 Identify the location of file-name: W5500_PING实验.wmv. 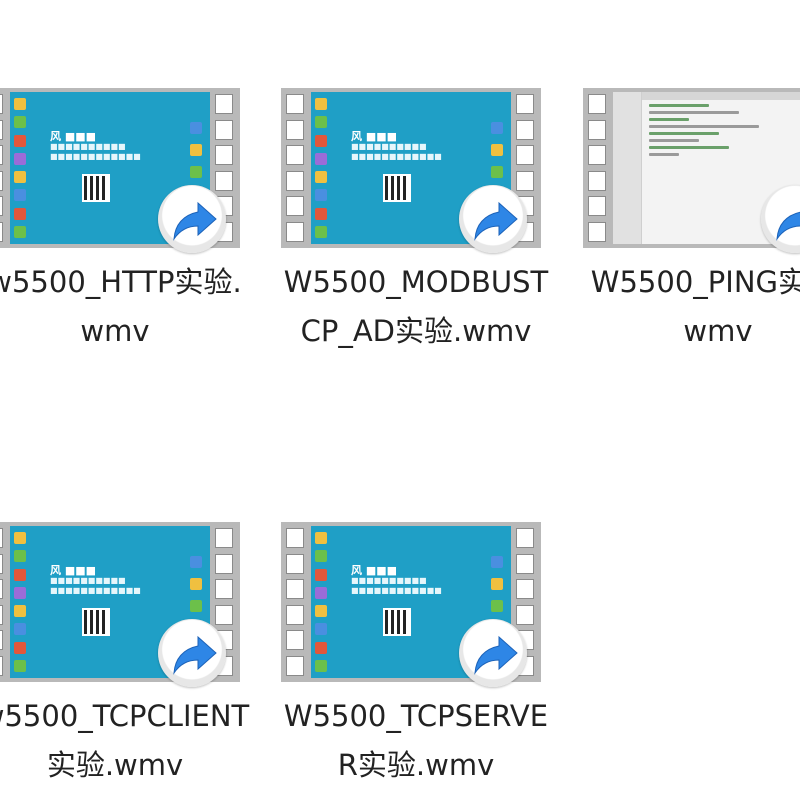
(695, 306).